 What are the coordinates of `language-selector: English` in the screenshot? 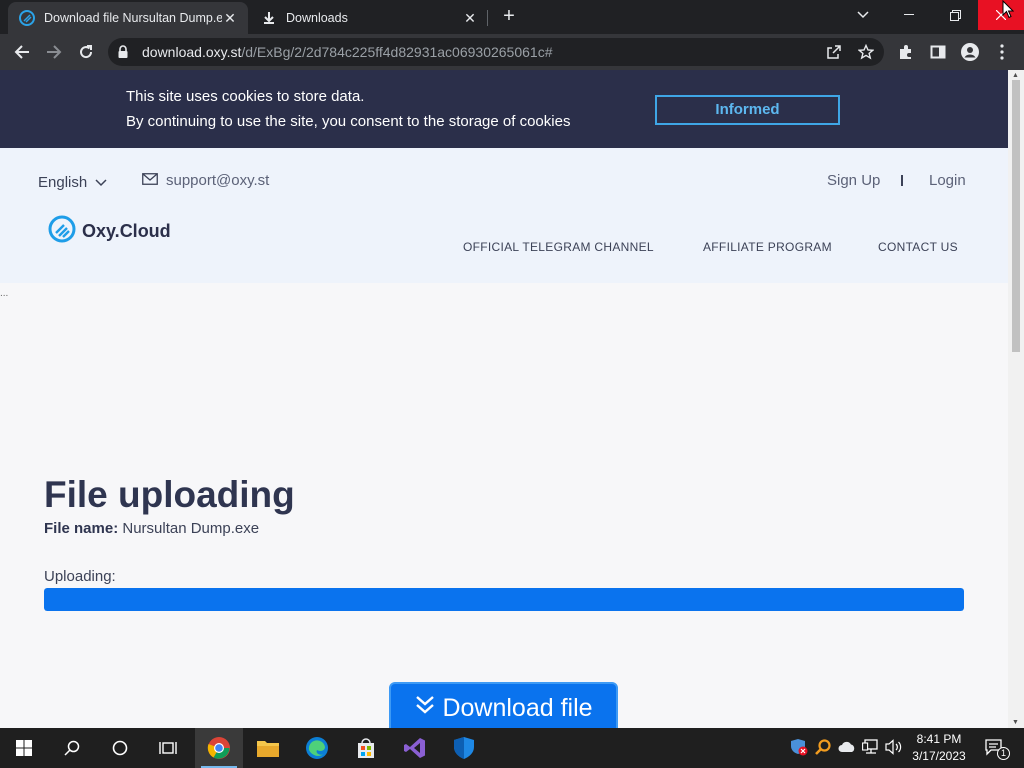 It's located at (72, 182).